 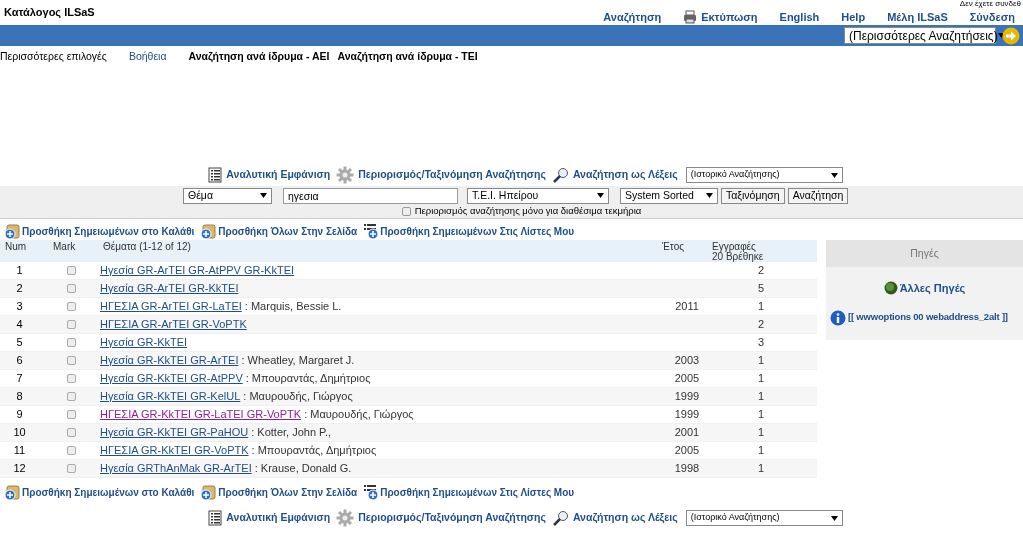 What do you see at coordinates (371, 231) in the screenshot?
I see `list-plus-icon` at bounding box center [371, 231].